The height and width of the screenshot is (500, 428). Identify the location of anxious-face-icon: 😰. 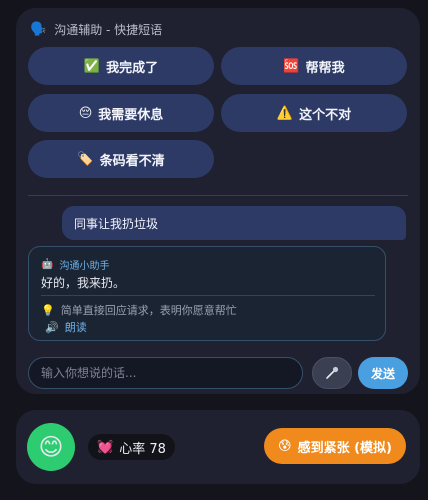
(285, 446).